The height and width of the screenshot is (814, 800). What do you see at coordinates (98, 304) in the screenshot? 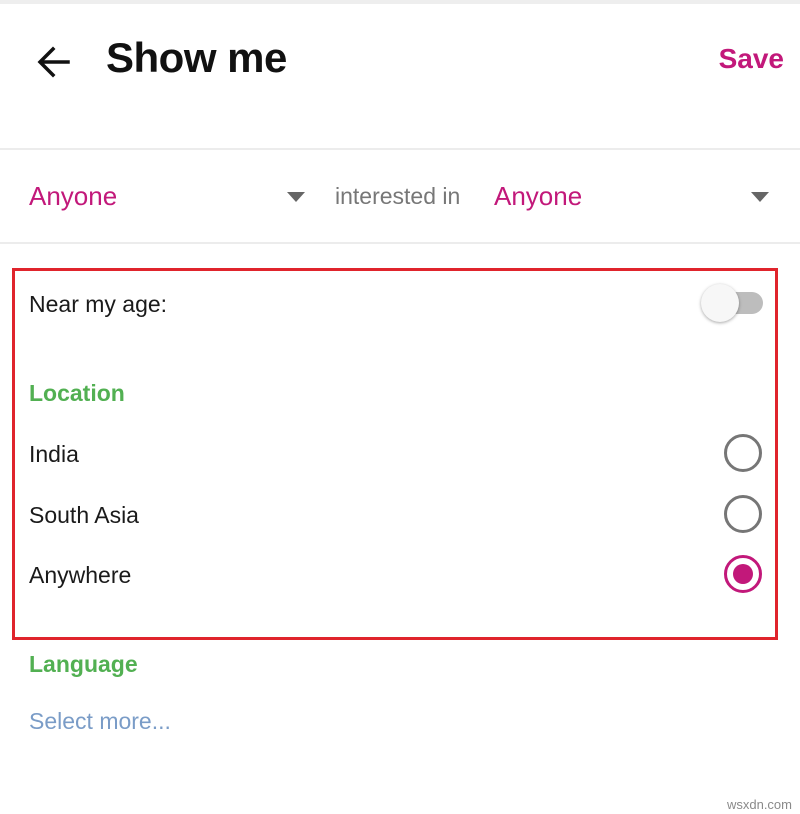
I see `near-my-age-label: Near my age:` at bounding box center [98, 304].